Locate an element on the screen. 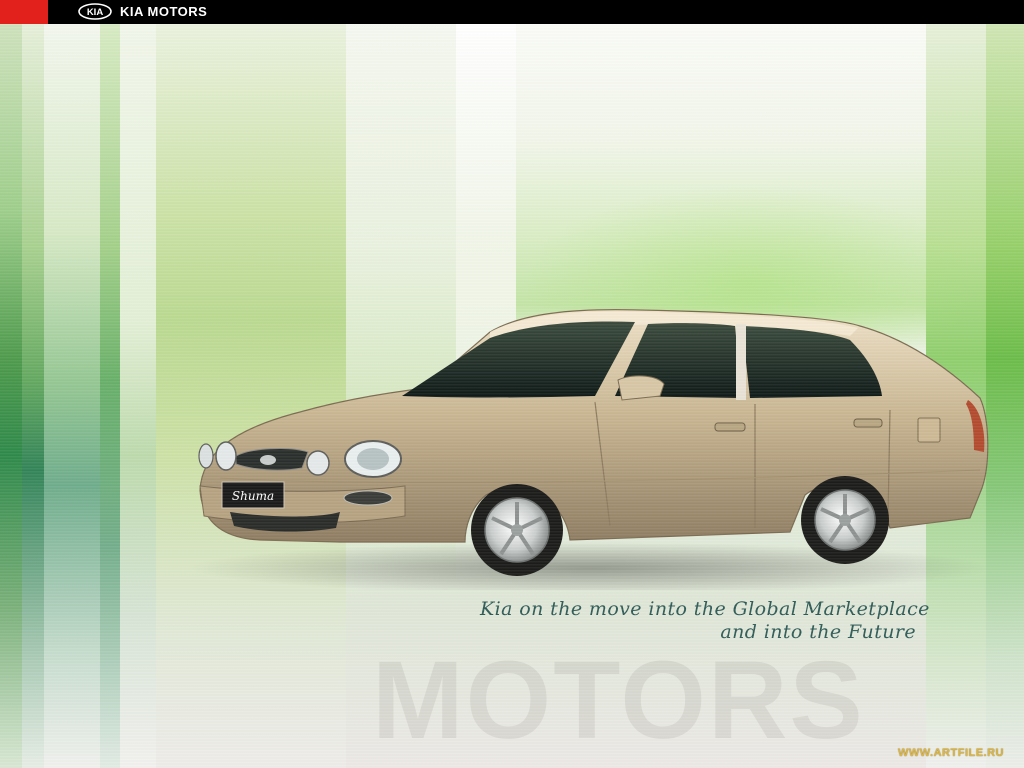 The image size is (1024, 768). brand-name: KIA MOTORS is located at coordinates (164, 11).